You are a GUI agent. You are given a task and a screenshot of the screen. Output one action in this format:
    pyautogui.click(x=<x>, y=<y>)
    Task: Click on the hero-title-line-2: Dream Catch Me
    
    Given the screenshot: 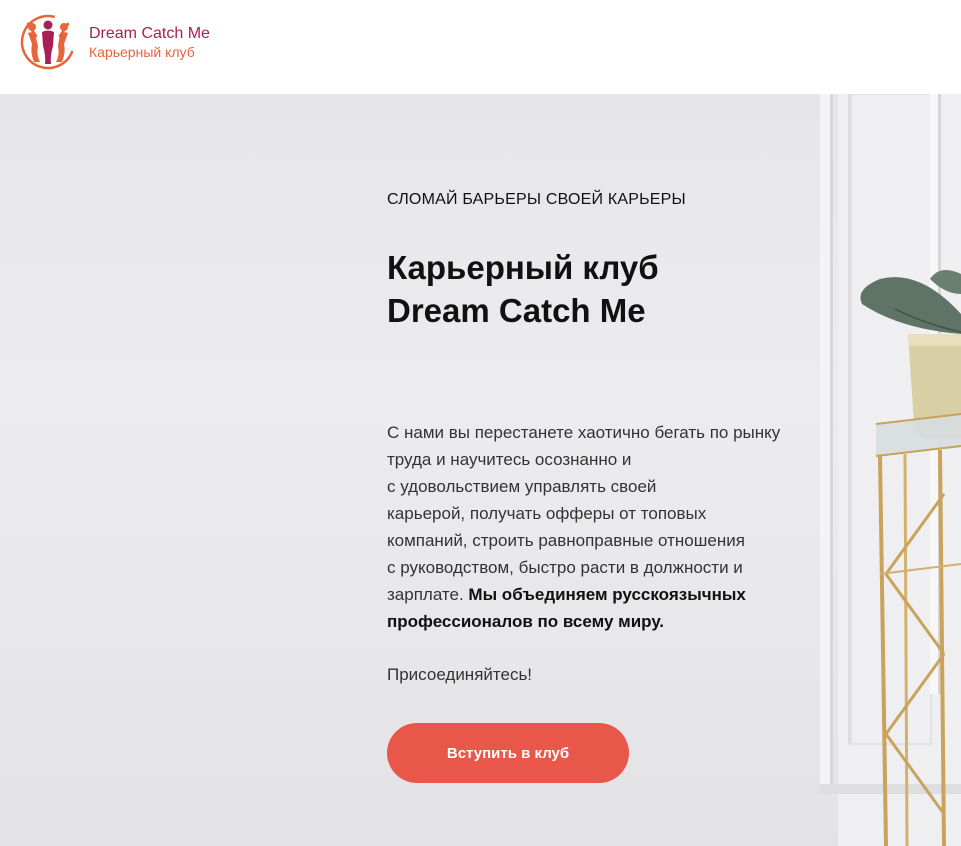 What is the action you would take?
    pyautogui.click(x=516, y=310)
    